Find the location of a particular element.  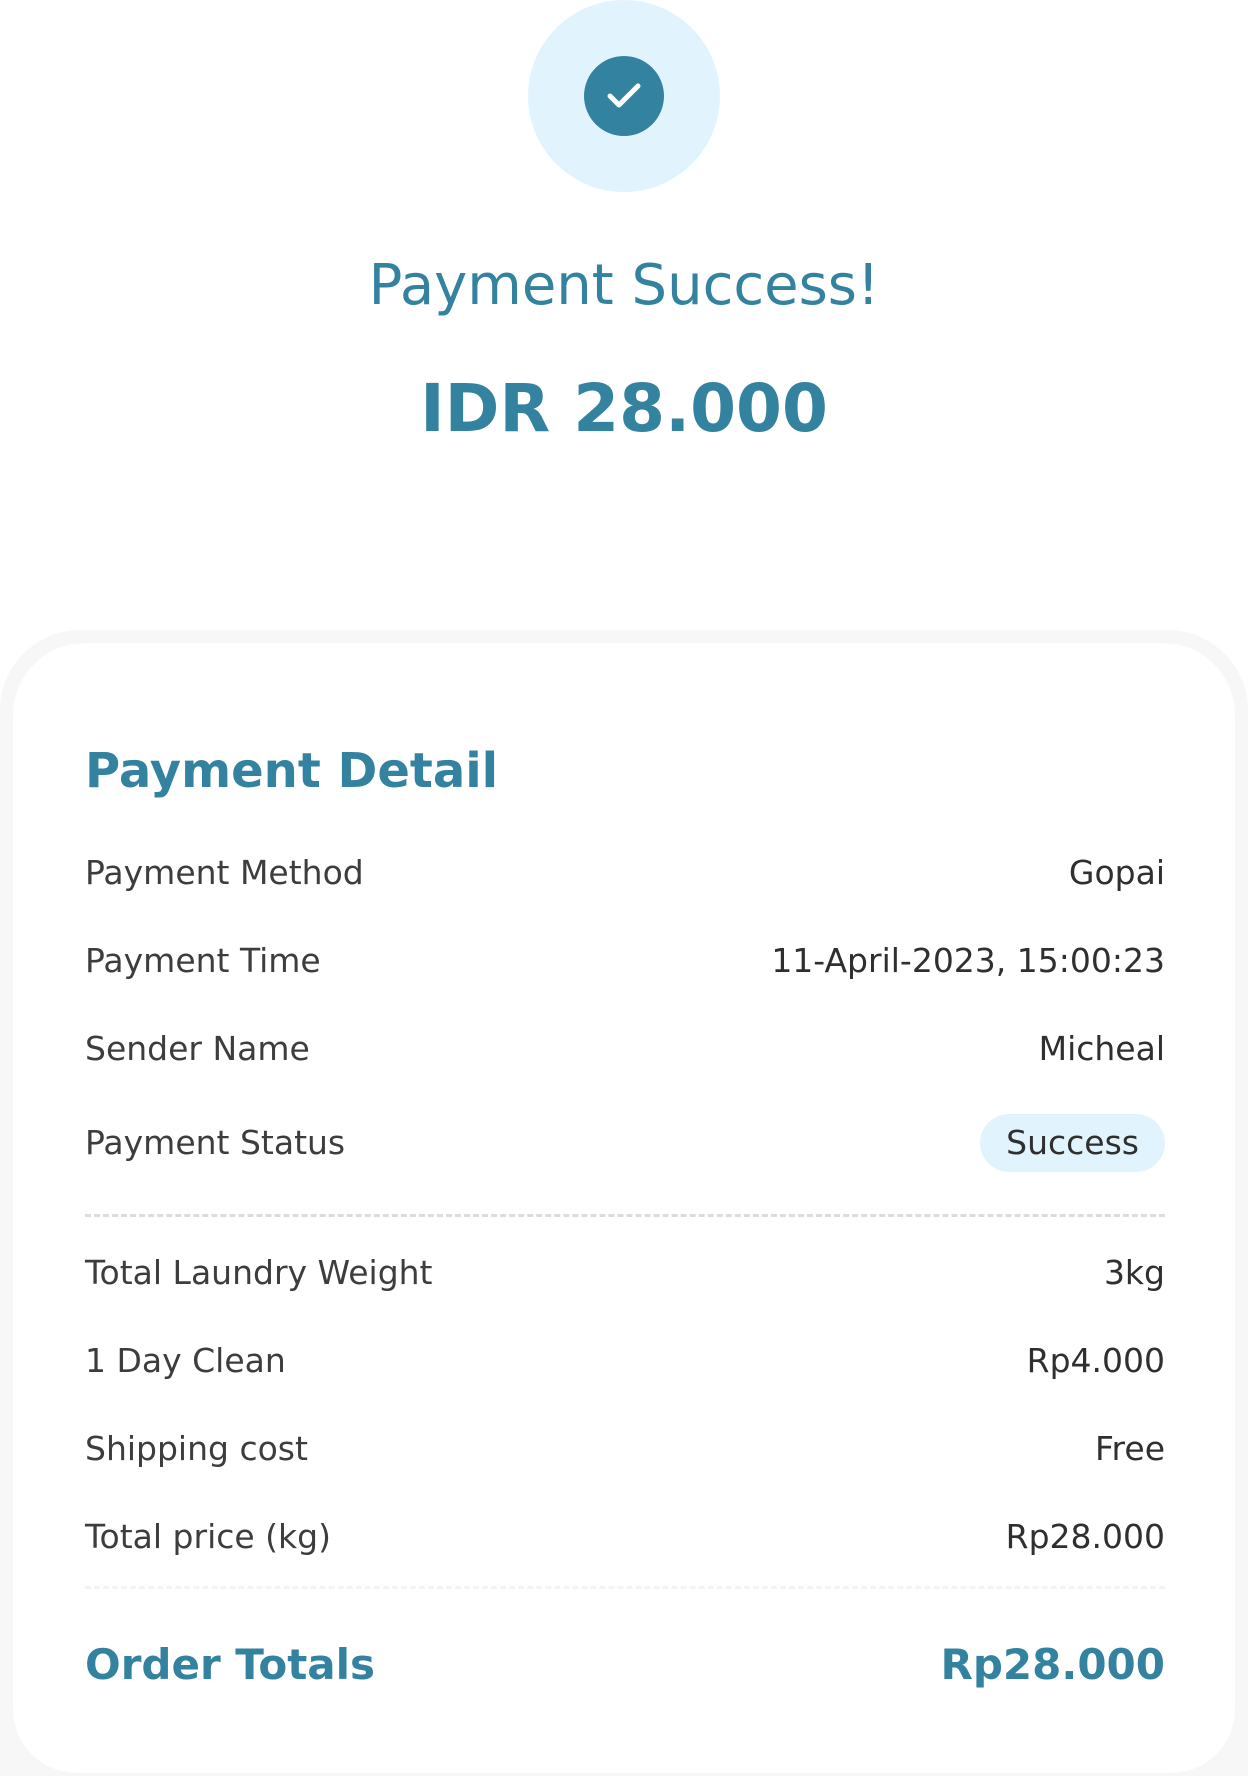

row-label: Payment Method is located at coordinates (224, 872).